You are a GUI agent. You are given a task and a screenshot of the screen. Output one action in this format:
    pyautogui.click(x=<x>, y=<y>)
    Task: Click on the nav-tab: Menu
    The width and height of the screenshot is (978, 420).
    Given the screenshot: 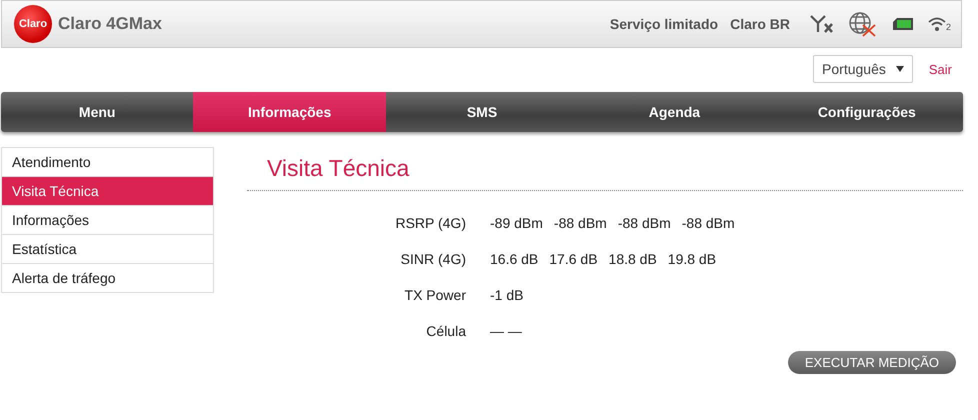 What is the action you would take?
    pyautogui.click(x=97, y=112)
    